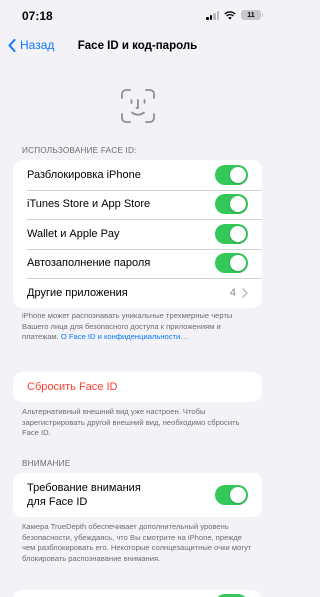  What do you see at coordinates (231, 204) in the screenshot?
I see `itunes-app-store-toggle` at bounding box center [231, 204].